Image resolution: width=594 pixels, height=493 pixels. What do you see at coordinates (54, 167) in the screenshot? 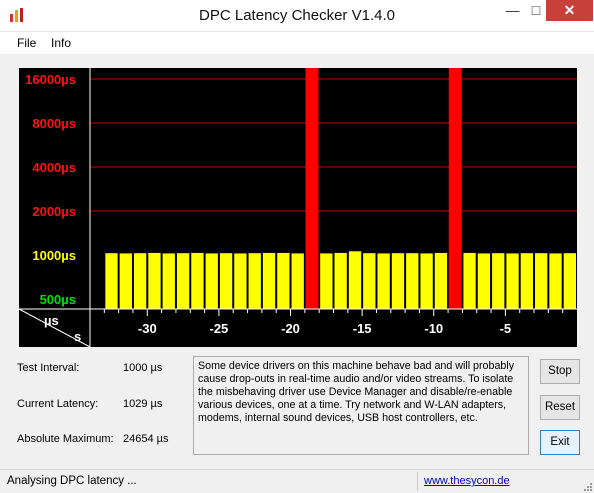
I see `y-tick-label: 4000µs` at bounding box center [54, 167].